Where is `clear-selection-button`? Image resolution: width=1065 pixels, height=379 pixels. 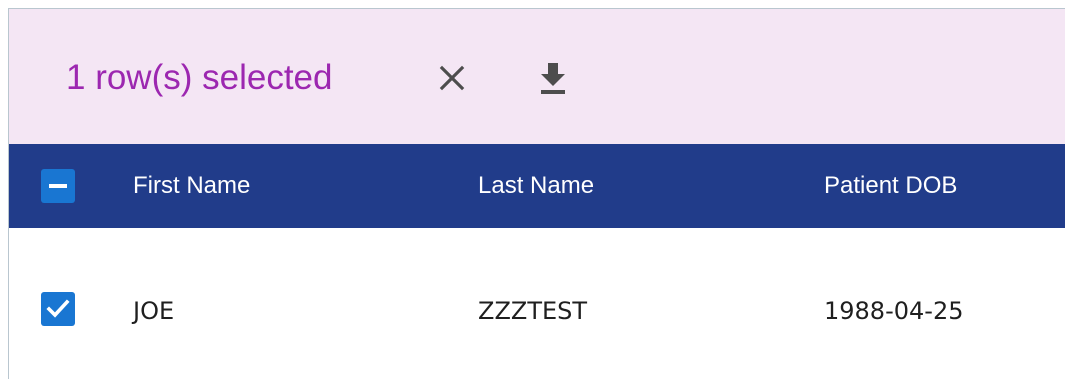 clear-selection-button is located at coordinates (452, 78).